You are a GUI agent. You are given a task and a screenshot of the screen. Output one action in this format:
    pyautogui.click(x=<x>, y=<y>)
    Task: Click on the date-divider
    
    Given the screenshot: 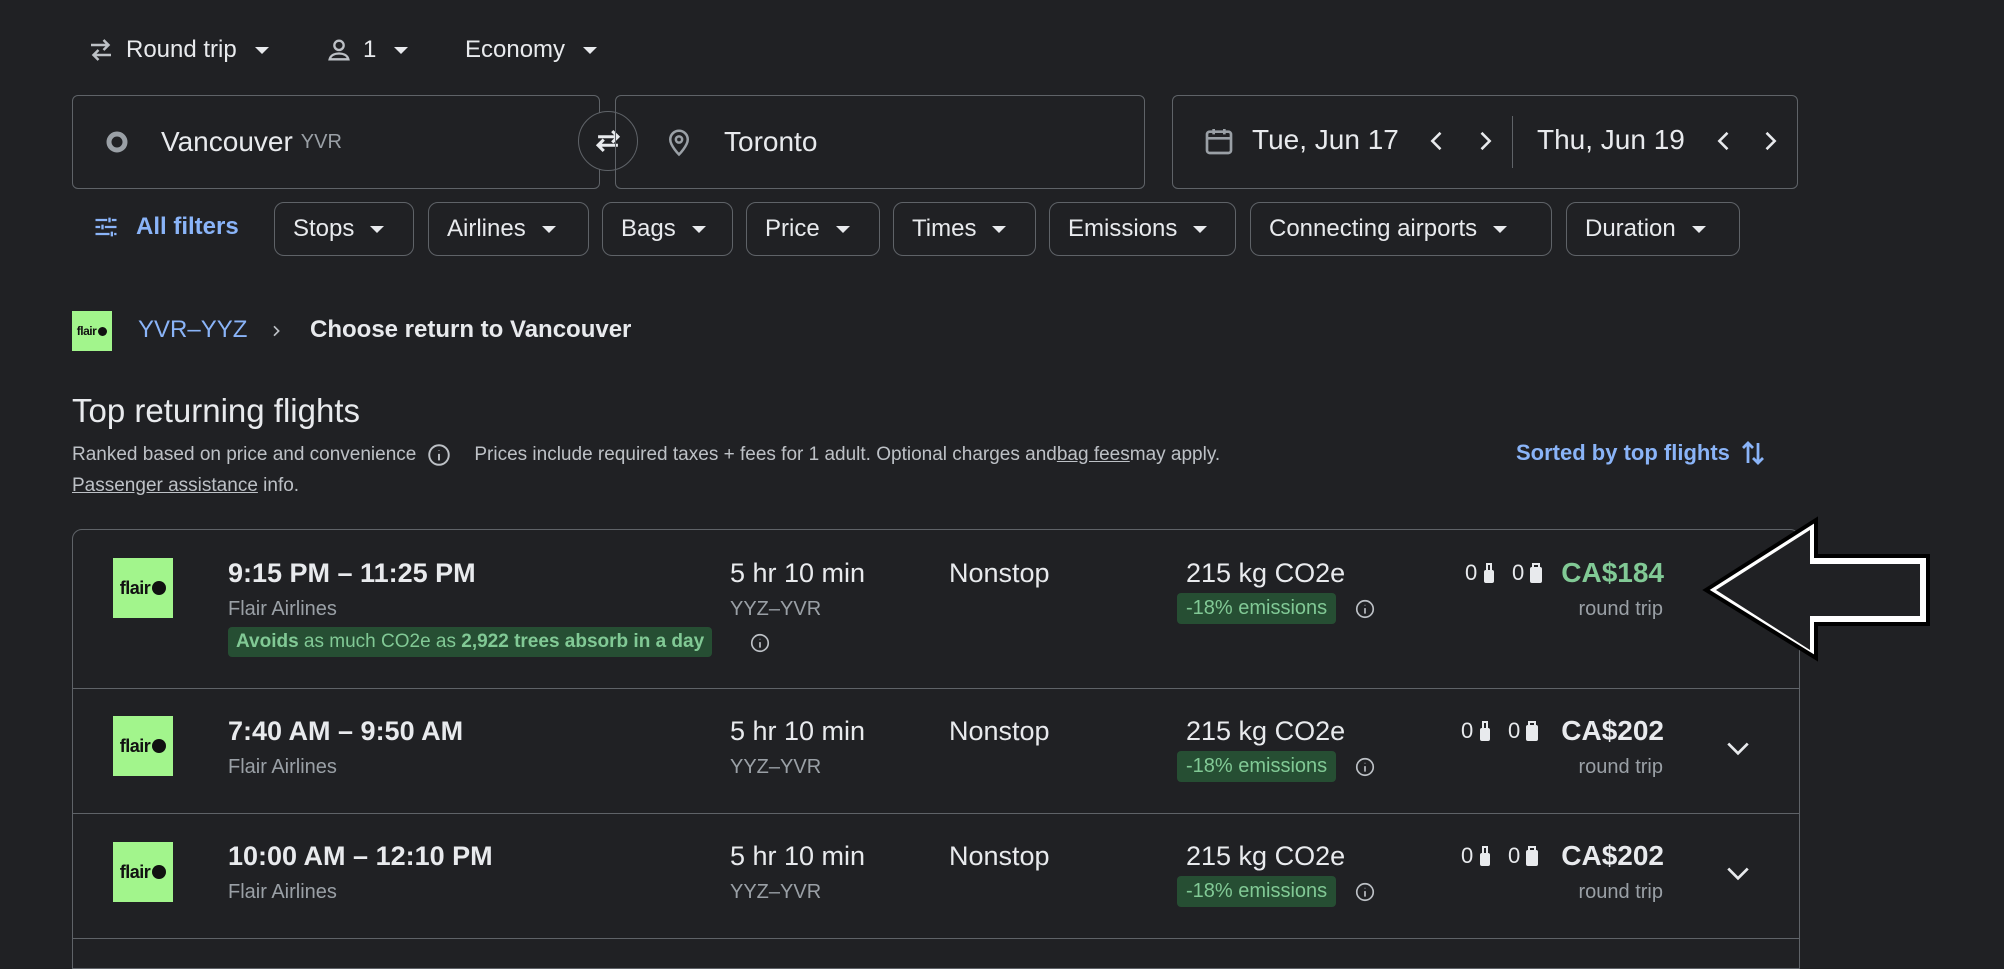 What is the action you would take?
    pyautogui.click(x=1512, y=142)
    